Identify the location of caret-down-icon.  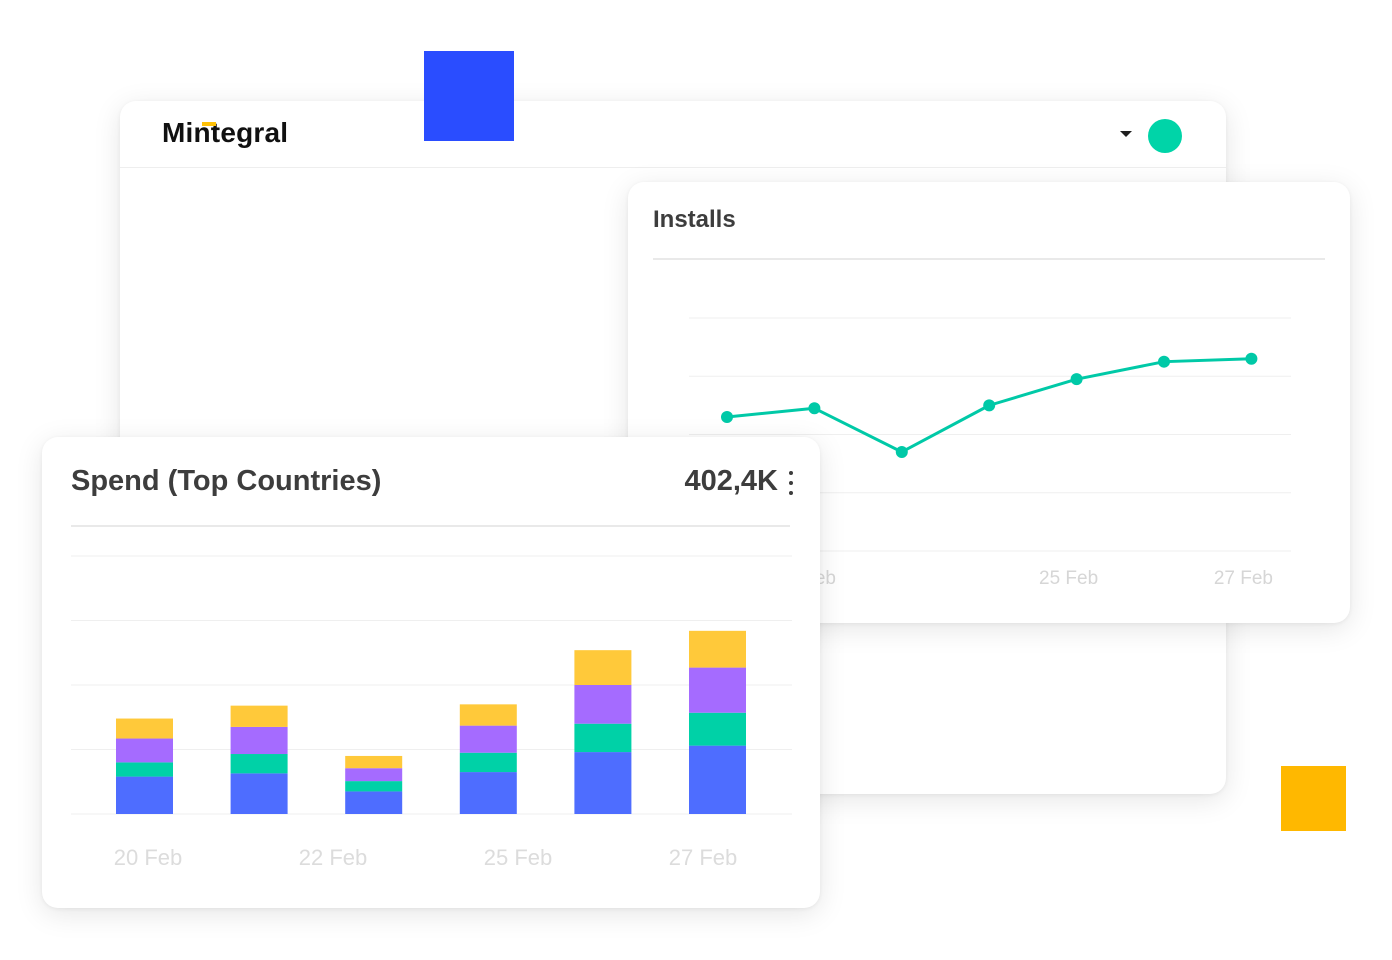
(1126, 134).